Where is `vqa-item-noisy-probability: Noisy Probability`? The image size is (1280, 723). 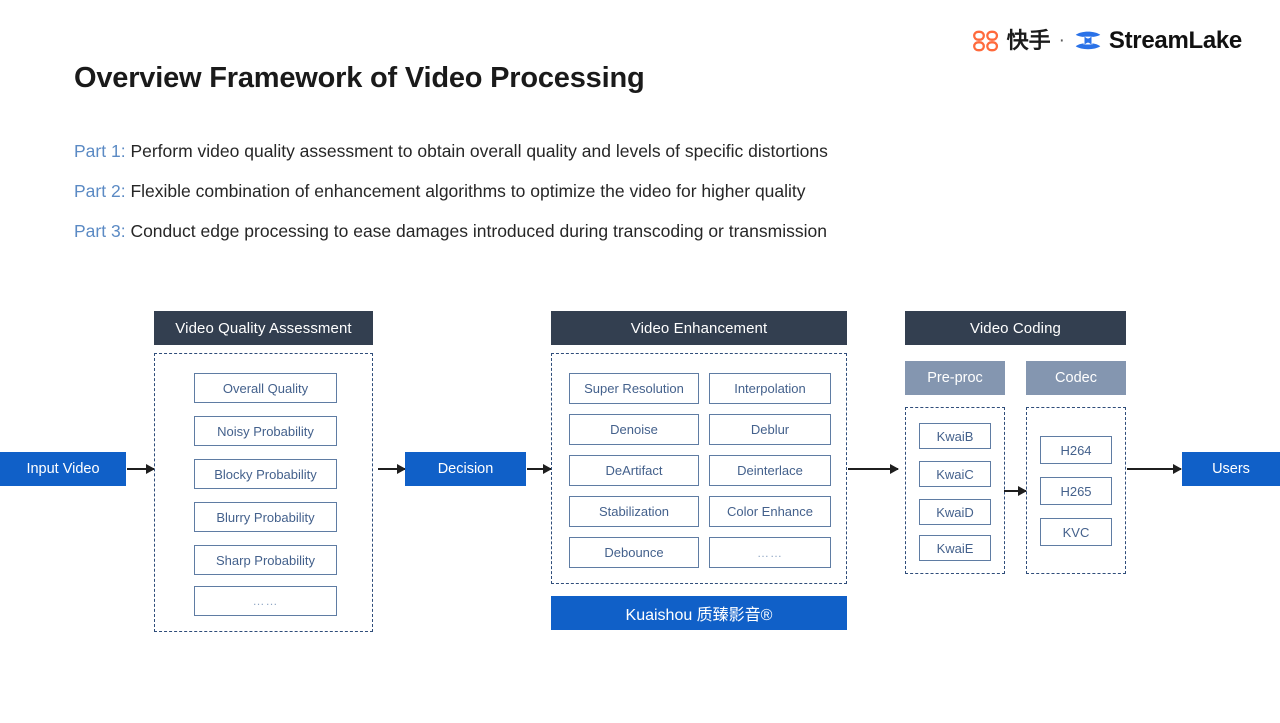 vqa-item-noisy-probability: Noisy Probability is located at coordinates (265, 431).